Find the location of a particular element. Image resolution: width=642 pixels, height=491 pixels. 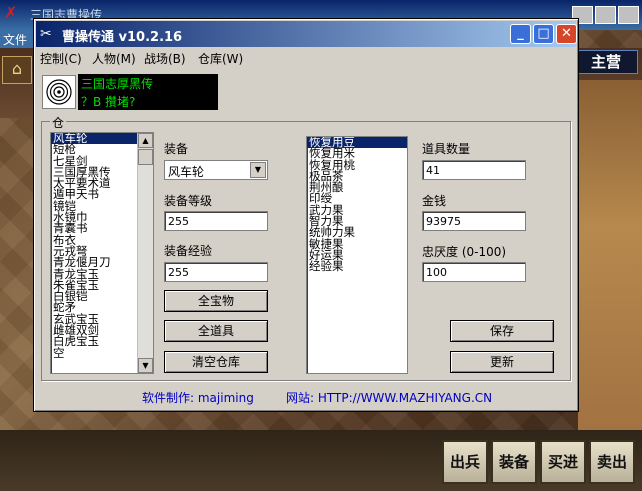

clear-warehouse-button: 清空仓库 is located at coordinates (216, 362).